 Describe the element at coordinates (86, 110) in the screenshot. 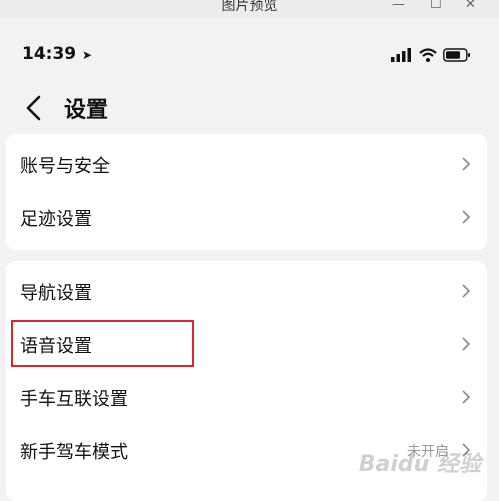

I see `page-title: 设置` at that location.